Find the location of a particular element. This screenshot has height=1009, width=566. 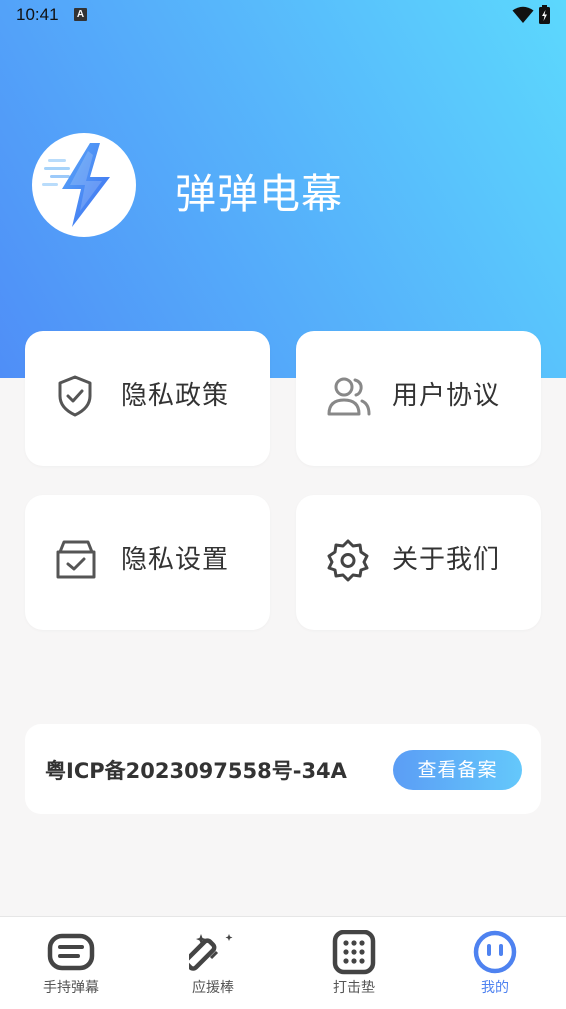

bottom-tab-bar: 手持弹幕 应援棒 打击垫 我的 is located at coordinates (283, 962).